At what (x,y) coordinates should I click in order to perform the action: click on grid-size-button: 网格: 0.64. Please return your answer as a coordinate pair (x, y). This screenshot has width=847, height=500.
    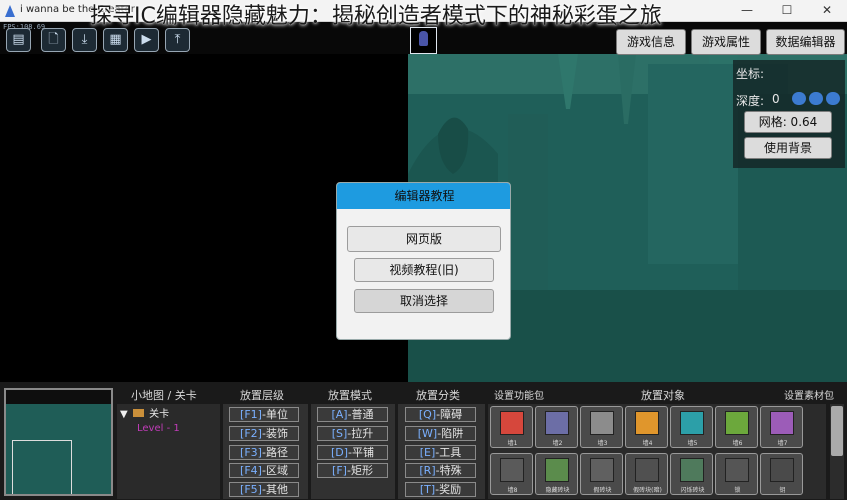
    Looking at the image, I should click on (788, 122).